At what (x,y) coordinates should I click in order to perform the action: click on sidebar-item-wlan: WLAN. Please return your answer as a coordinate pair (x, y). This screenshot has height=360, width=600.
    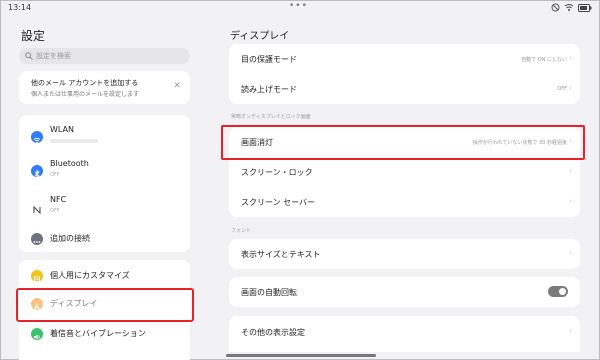
    Looking at the image, I should click on (104, 137).